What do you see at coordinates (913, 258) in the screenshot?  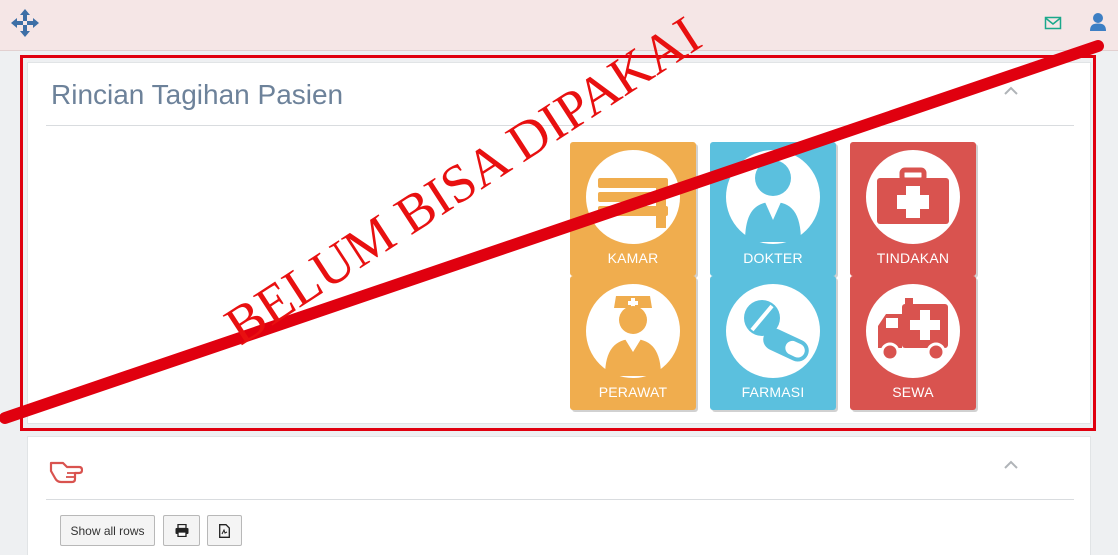 I see `tile-label: TINDAKAN` at bounding box center [913, 258].